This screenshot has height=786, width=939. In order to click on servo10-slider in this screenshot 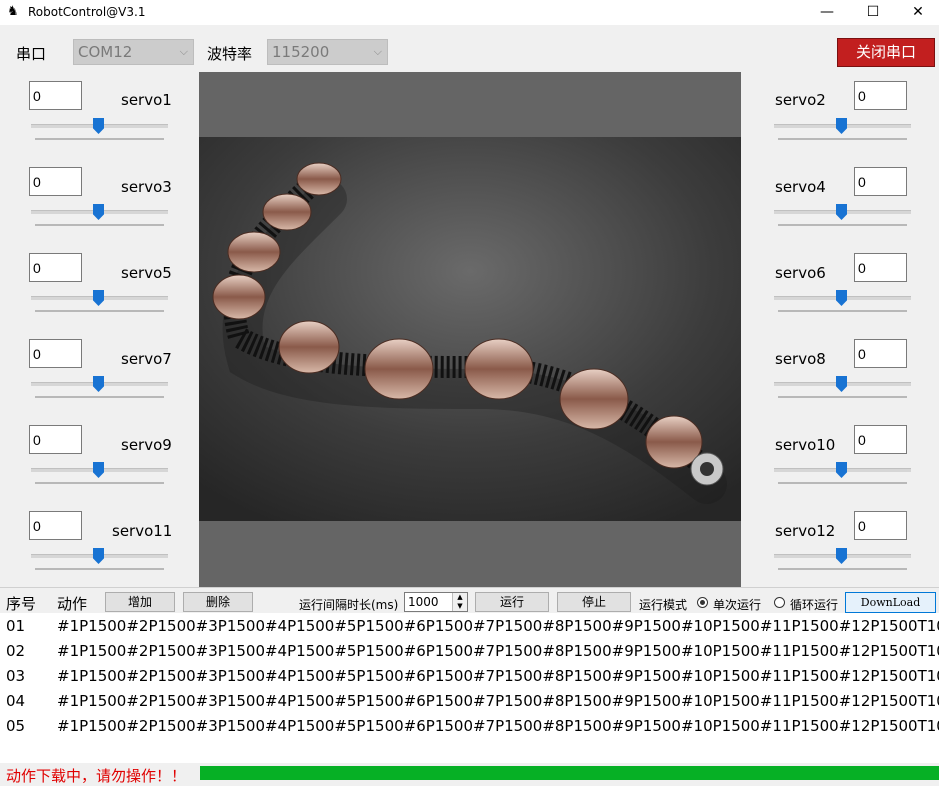, I will do `click(842, 473)`.